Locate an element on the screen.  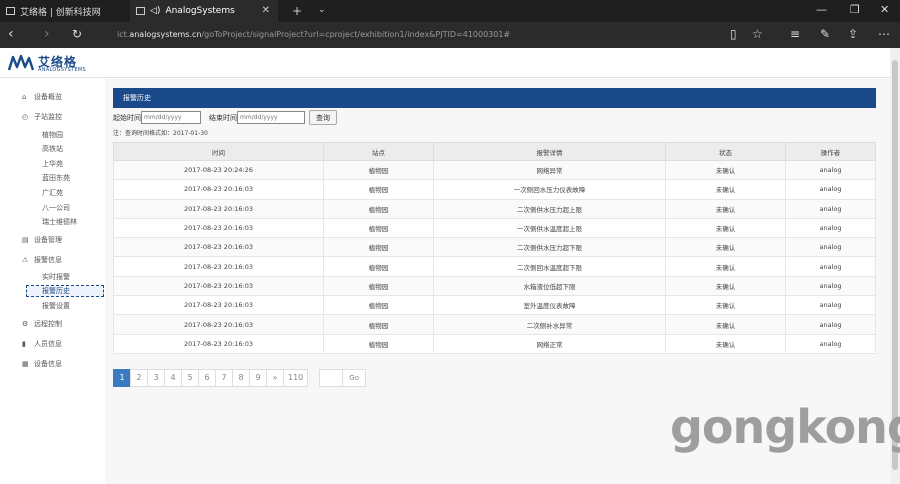
table-row: 2017-08-23 20:16:03 植物园 网络正常 未确认 analog is located at coordinates (494, 343).